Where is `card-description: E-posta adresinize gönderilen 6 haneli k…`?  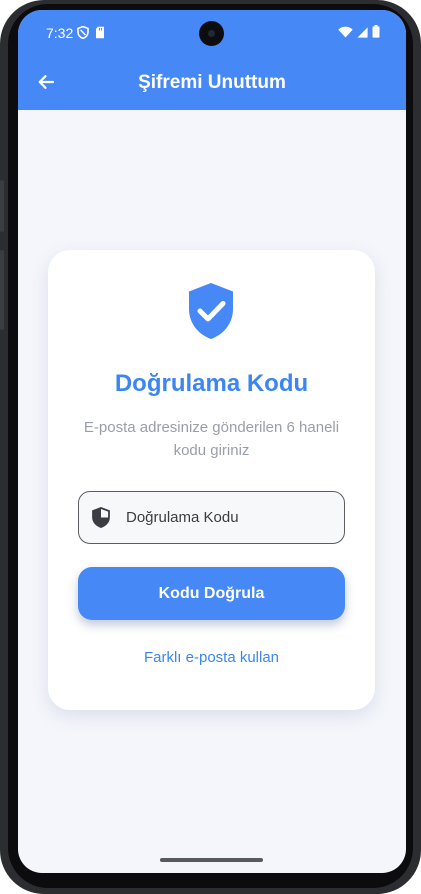
card-description: E-posta adresinize gönderilen 6 haneli k… is located at coordinates (211, 439).